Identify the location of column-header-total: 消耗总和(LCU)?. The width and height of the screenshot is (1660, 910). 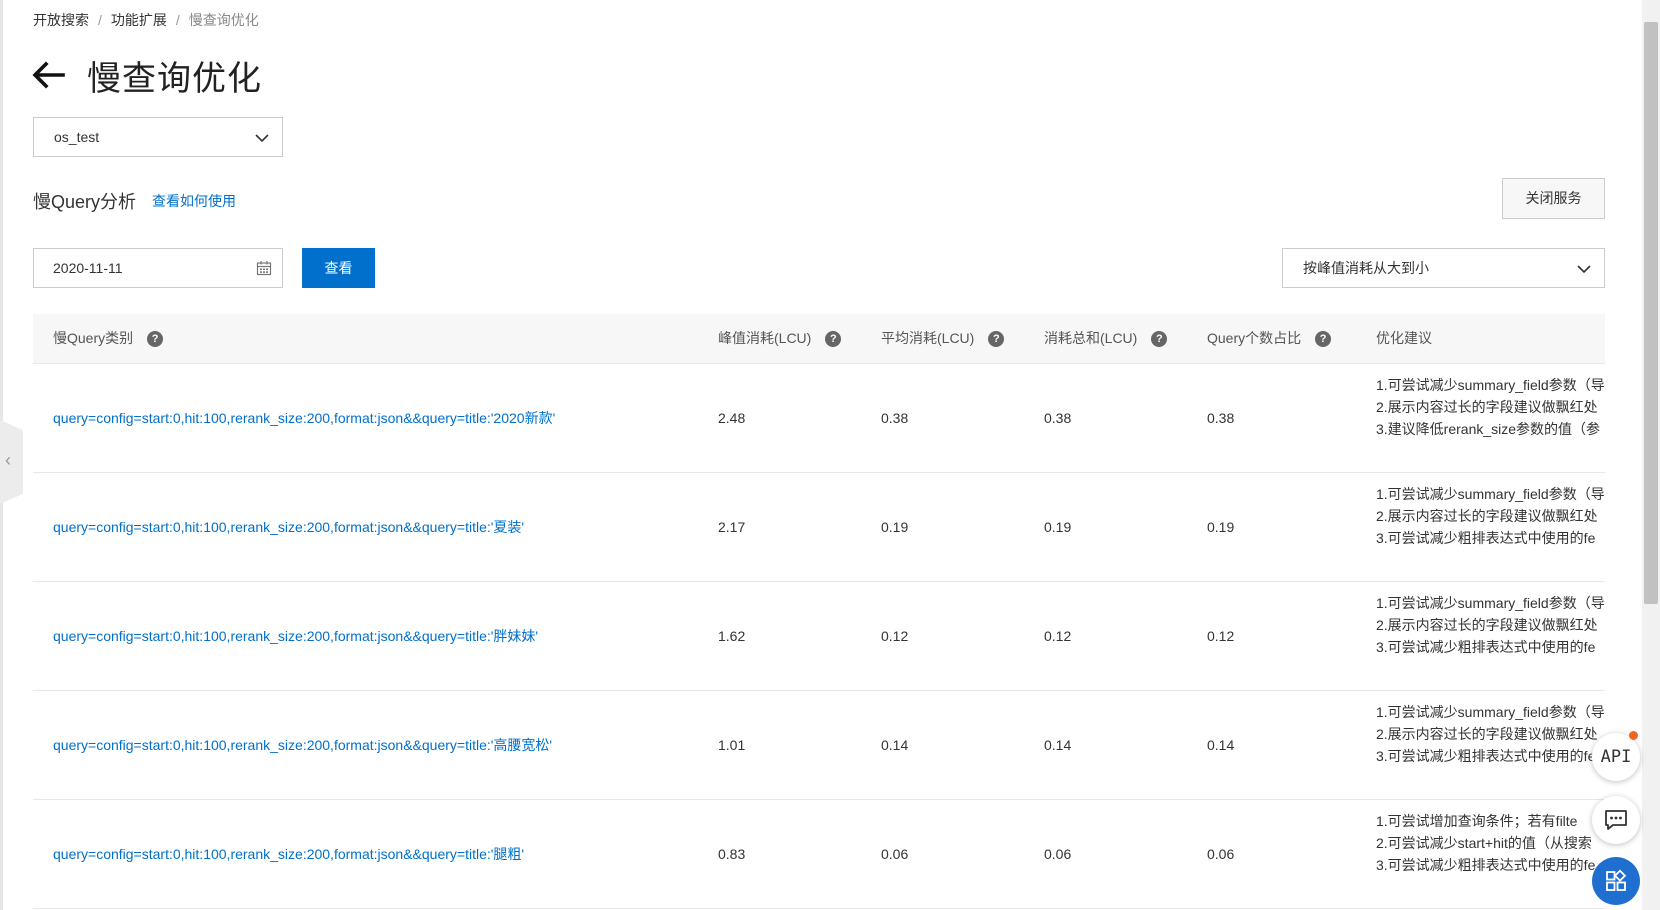
(1106, 338).